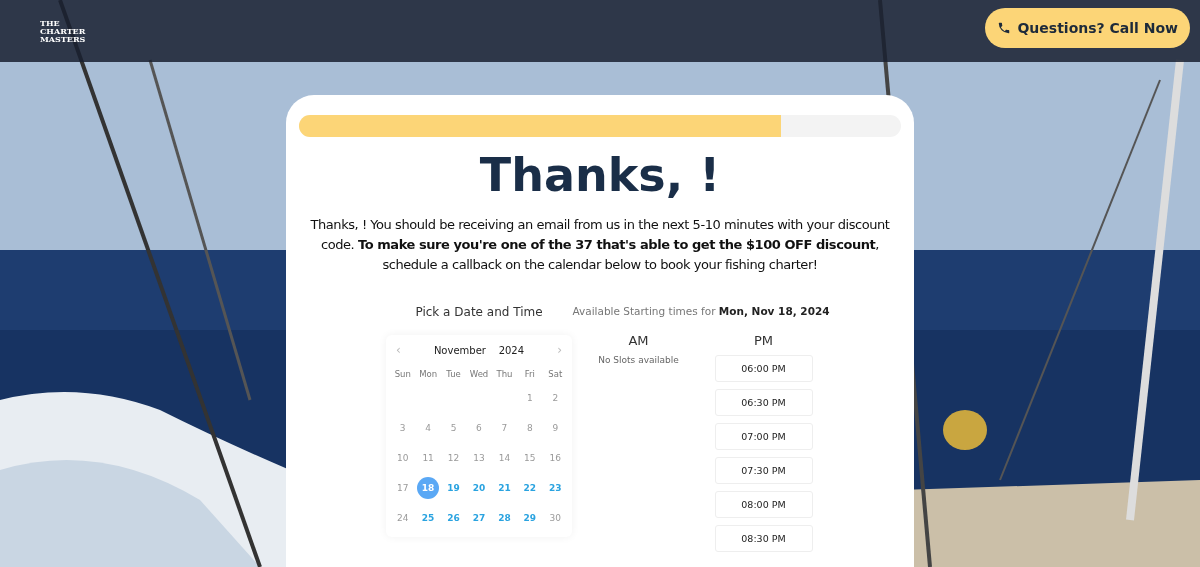 The image size is (1200, 567). What do you see at coordinates (402, 518) in the screenshot?
I see `calendar-day: 24` at bounding box center [402, 518].